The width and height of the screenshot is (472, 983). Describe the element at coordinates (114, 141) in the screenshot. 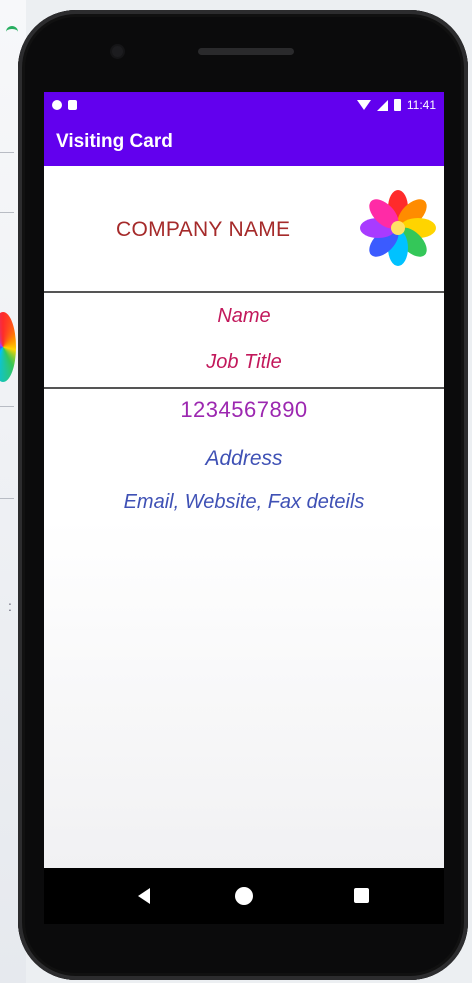

I see `app-title: Visiting Card` at that location.